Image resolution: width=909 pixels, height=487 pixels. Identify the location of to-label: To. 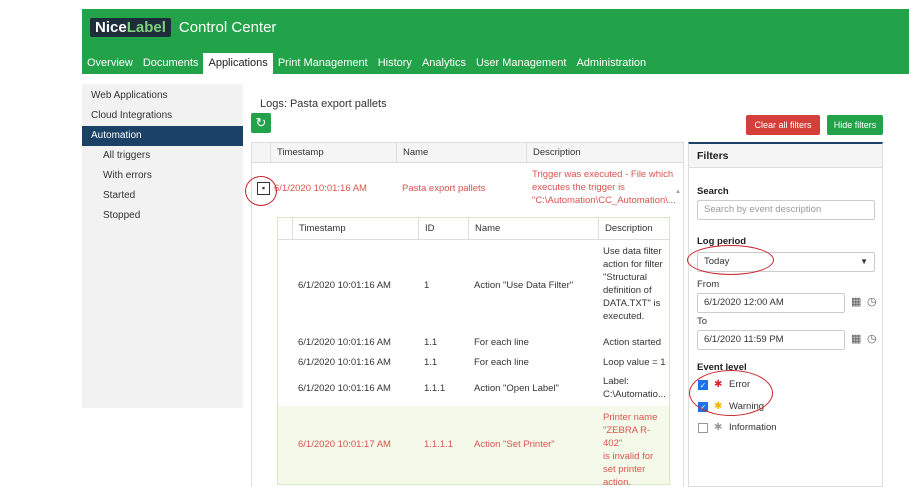
(702, 321).